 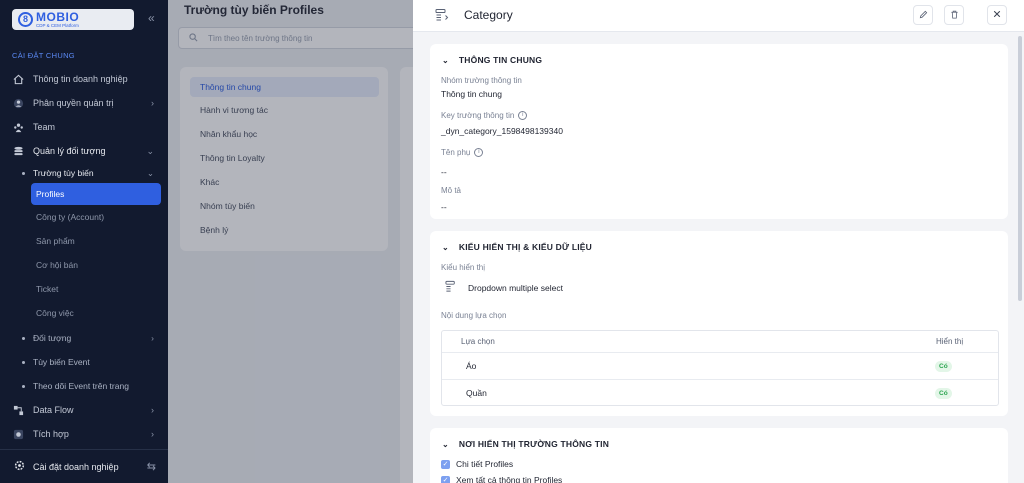 What do you see at coordinates (471, 94) in the screenshot?
I see `group-value: Thông tin chung` at bounding box center [471, 94].